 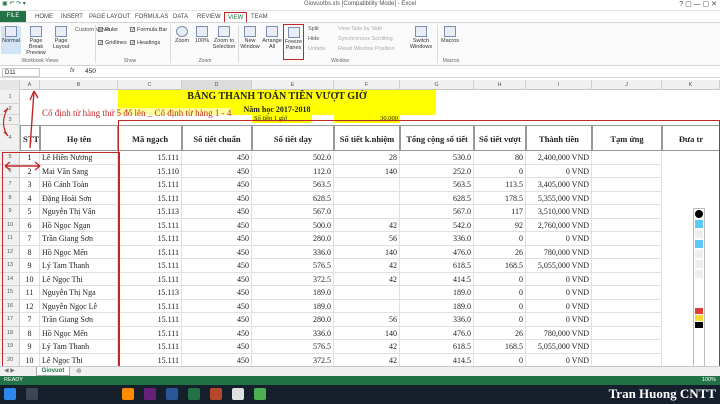 What do you see at coordinates (437, 171) in the screenshot?
I see `table-cell: 252.0` at bounding box center [437, 171].